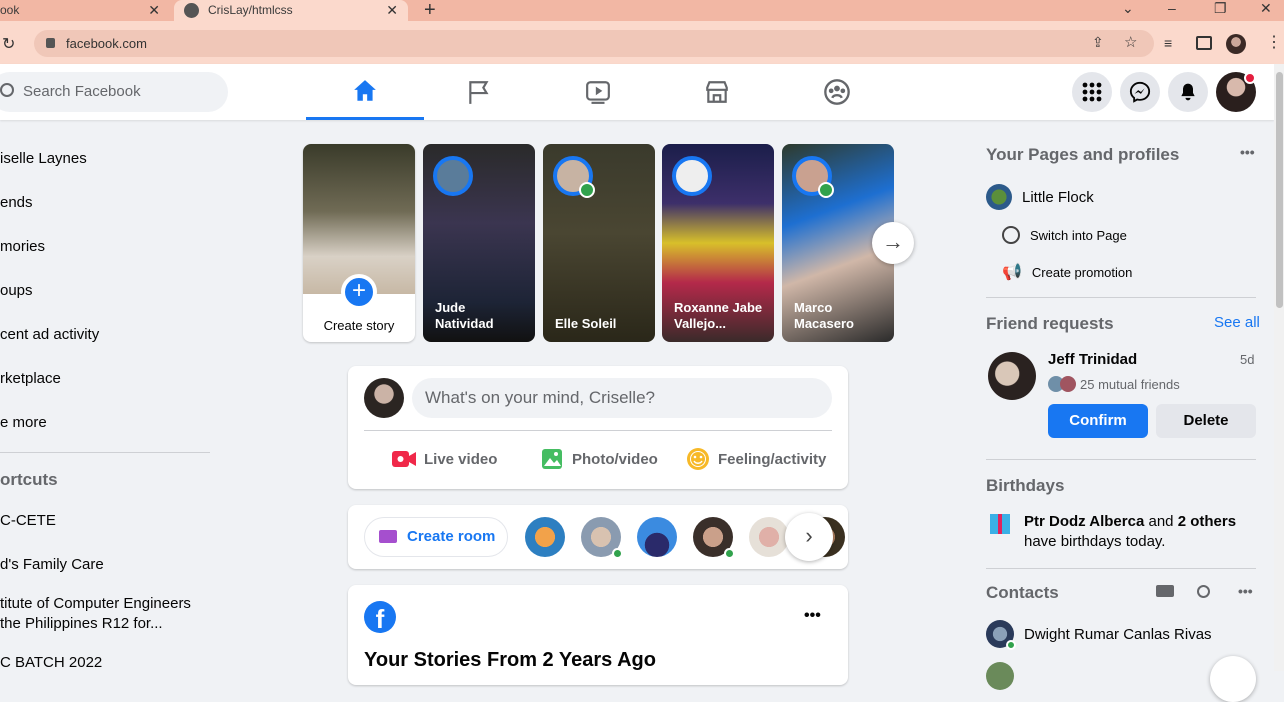  Describe the element at coordinates (1130, 42) in the screenshot. I see `bookmark-star-icon: ☆` at that location.